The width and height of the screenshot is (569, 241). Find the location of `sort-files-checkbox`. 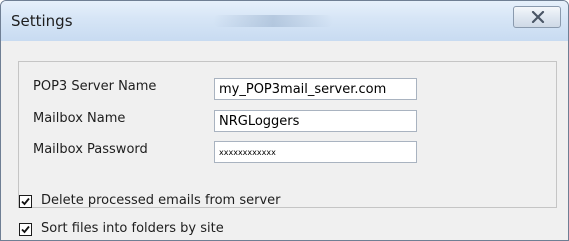

sort-files-checkbox is located at coordinates (25, 229).